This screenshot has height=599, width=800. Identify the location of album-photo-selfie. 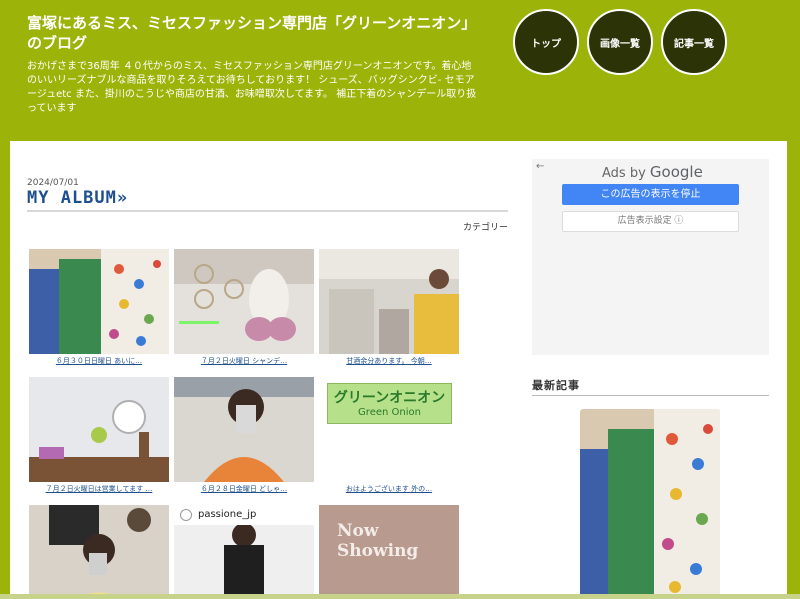
(244, 429).